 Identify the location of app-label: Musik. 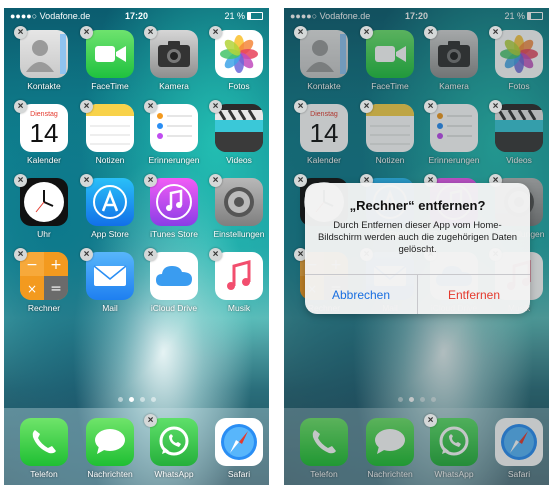
(239, 308).